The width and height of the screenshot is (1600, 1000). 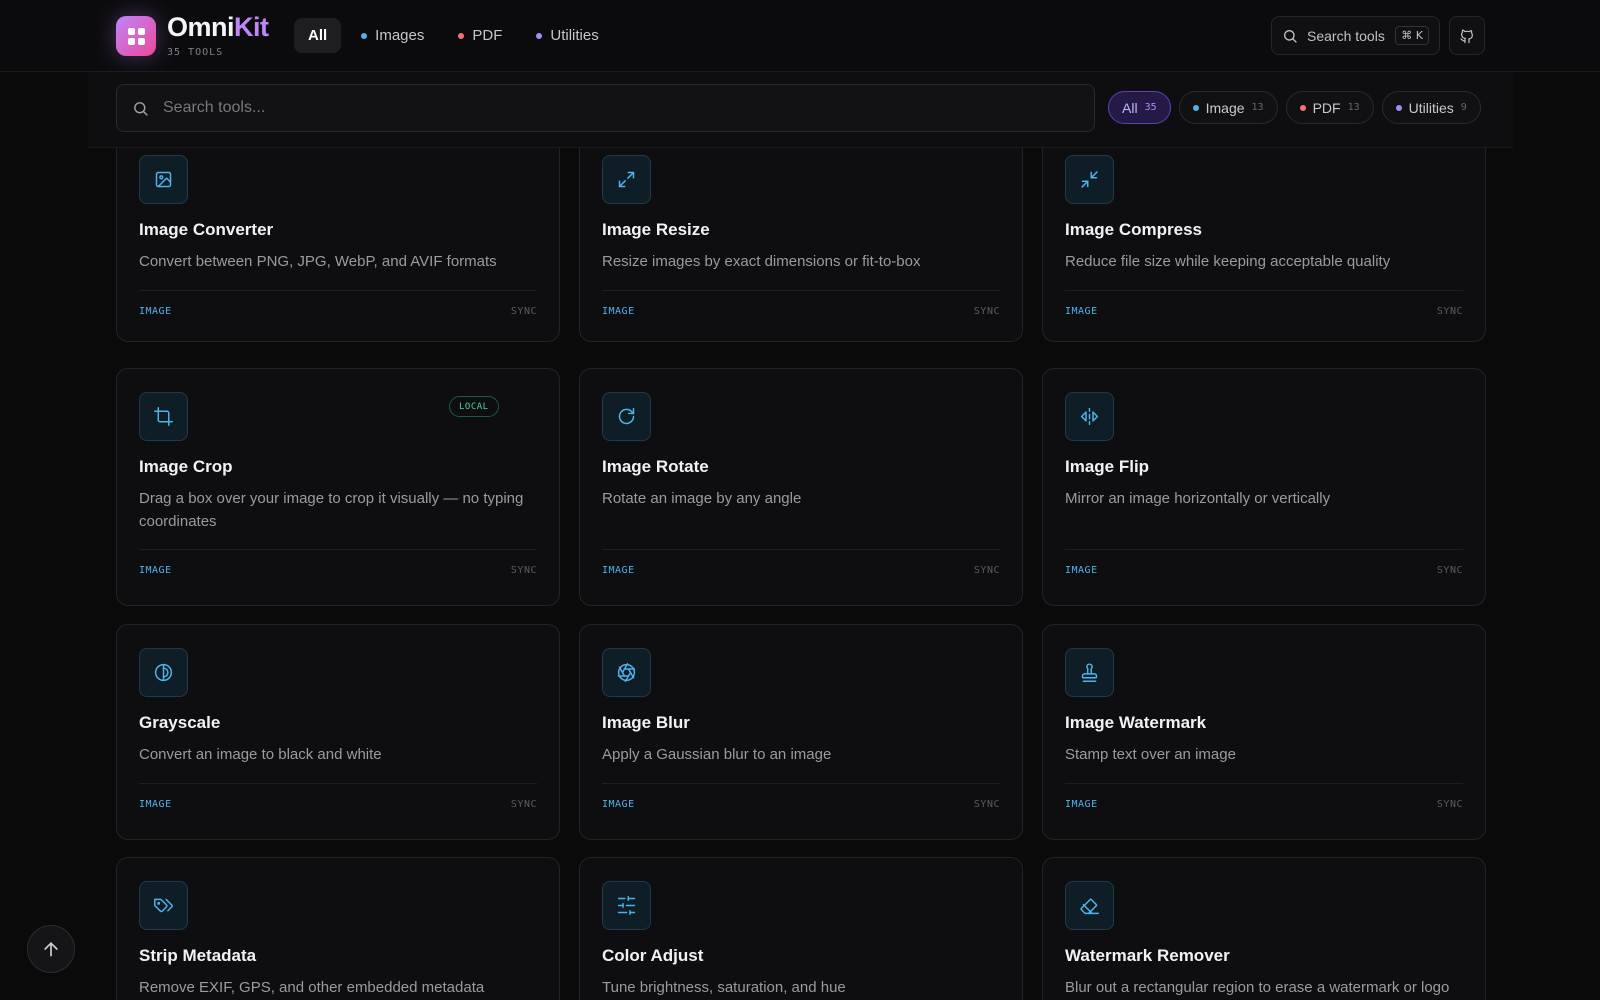 I want to click on nav-all: All, so click(x=318, y=35).